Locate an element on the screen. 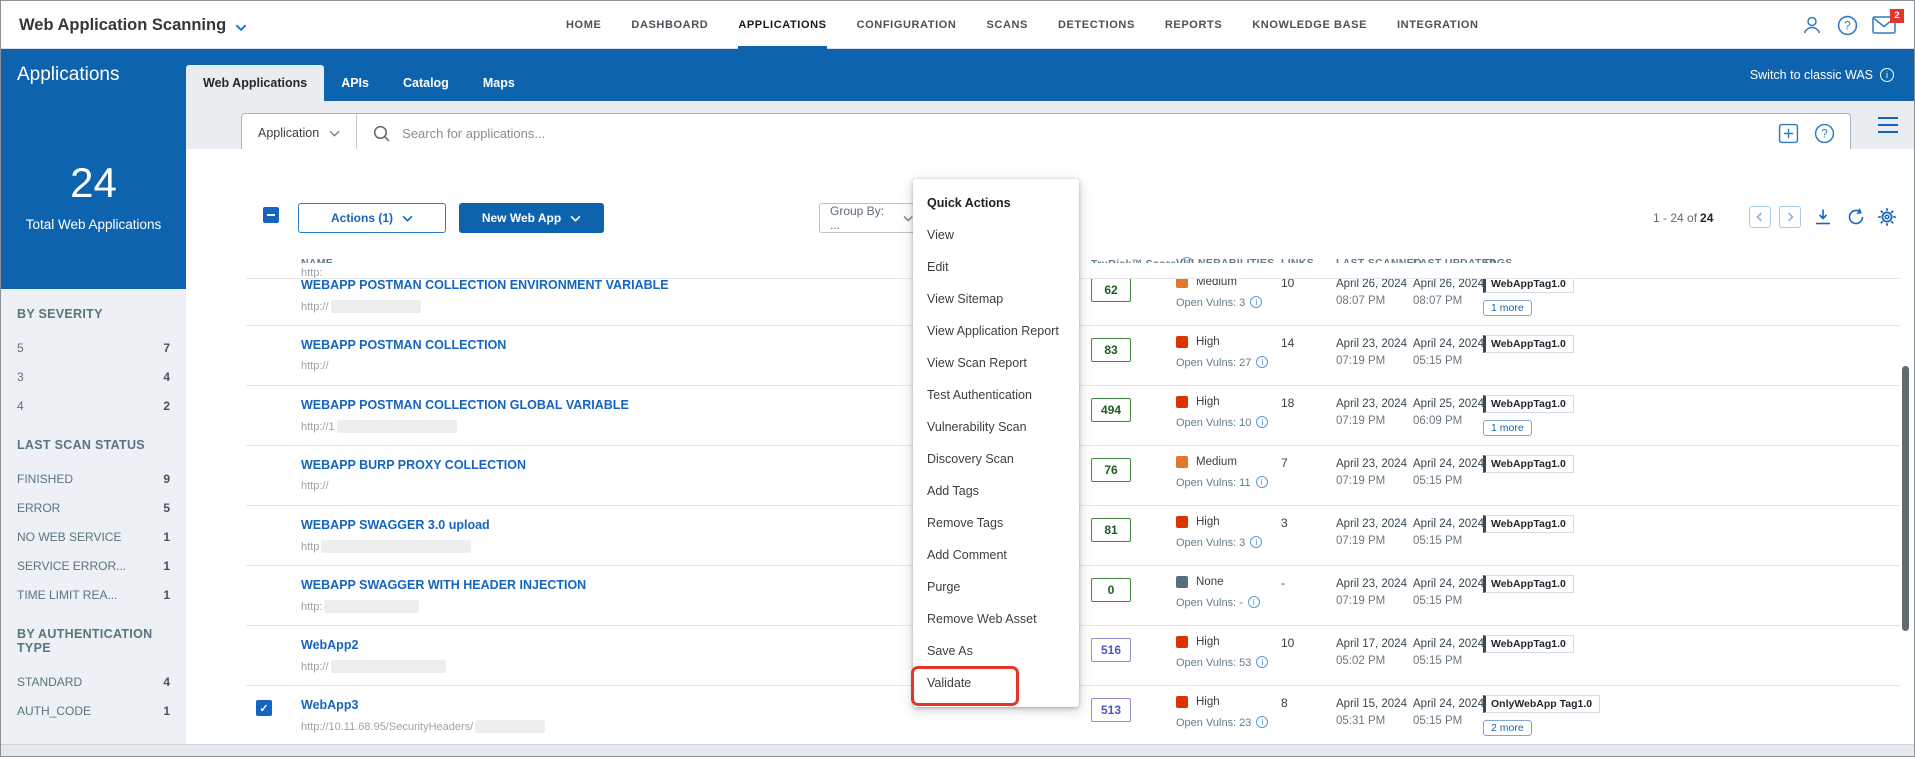  horizontal-scrollbar-track is located at coordinates (957, 750).